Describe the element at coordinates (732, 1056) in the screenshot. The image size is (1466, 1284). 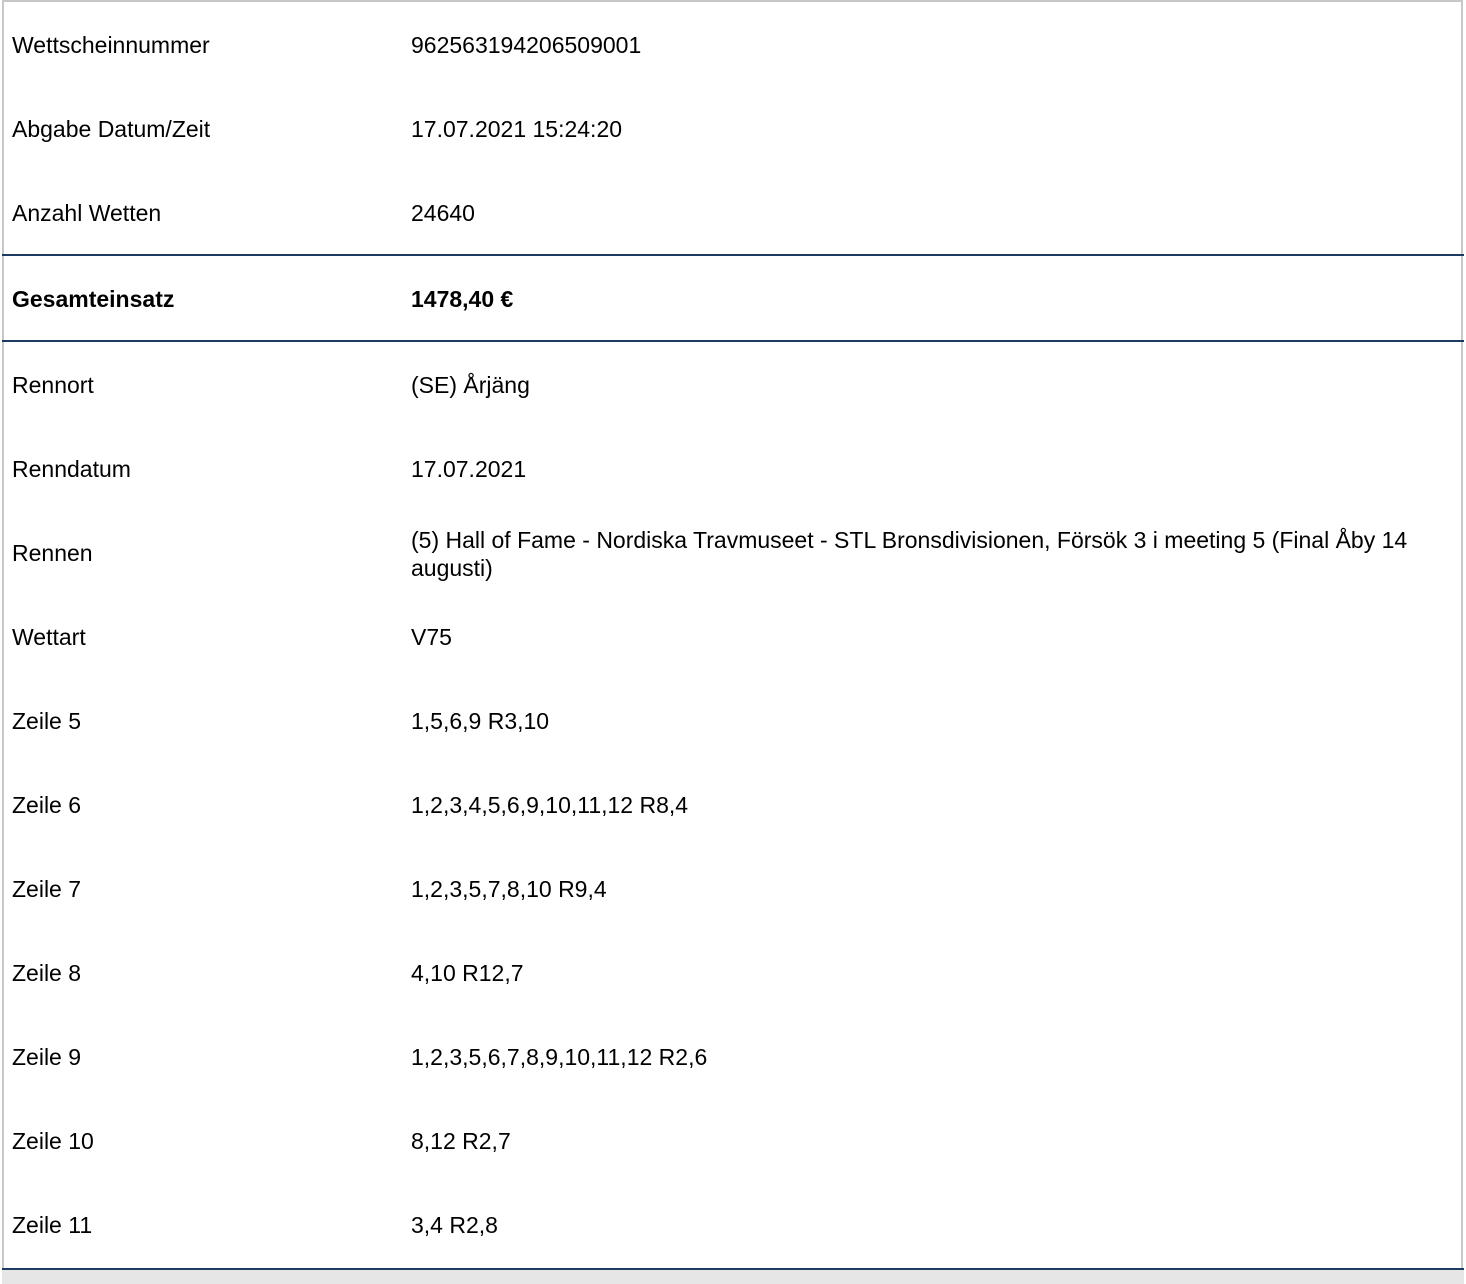
I see `row-line-9: Zeile 9 1,2,3,5,6,7,8,9,10,11,12 R2,6` at that location.